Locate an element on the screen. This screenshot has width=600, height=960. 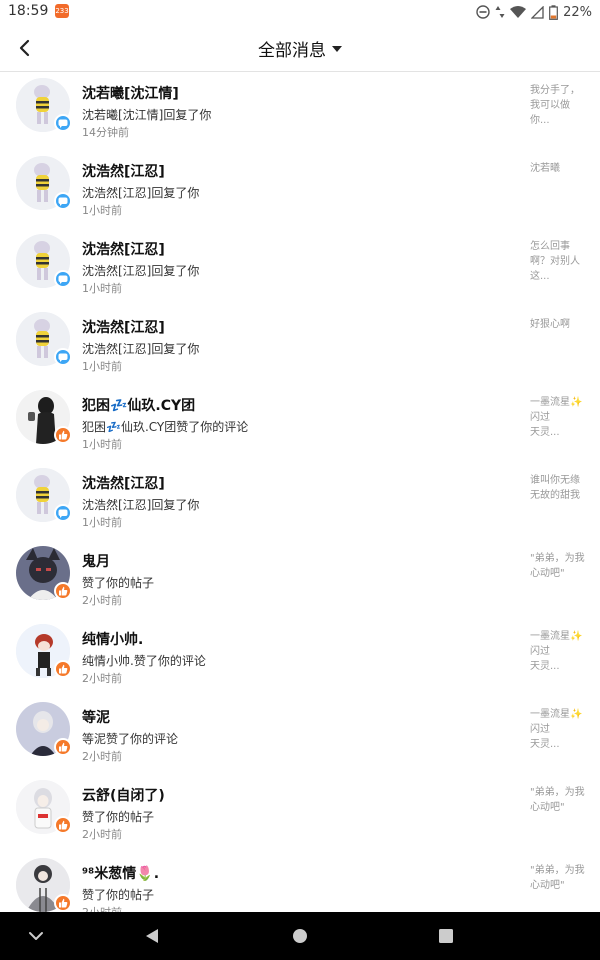
hide-keyboard-button is located at coordinates (36, 936).